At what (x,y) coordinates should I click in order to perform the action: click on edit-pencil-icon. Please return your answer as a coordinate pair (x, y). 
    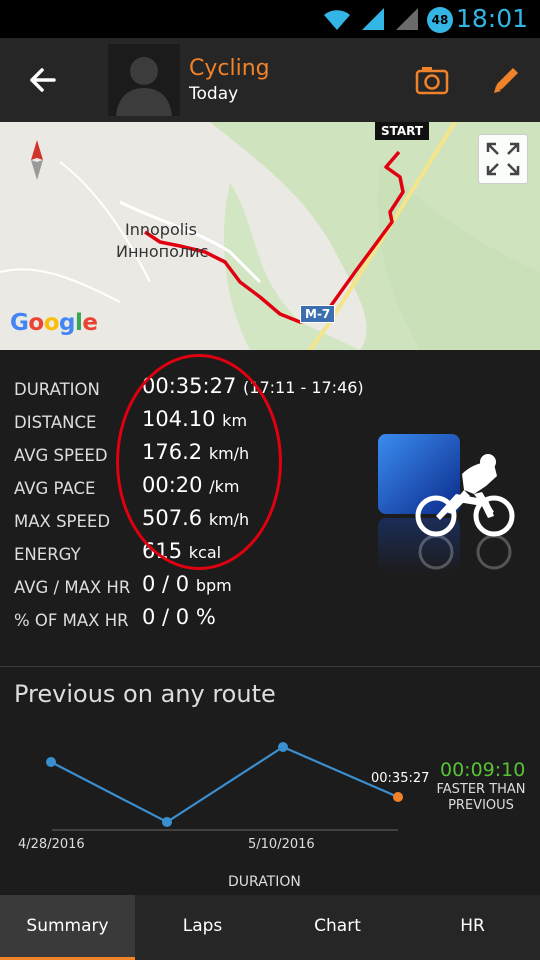
    Looking at the image, I should click on (506, 80).